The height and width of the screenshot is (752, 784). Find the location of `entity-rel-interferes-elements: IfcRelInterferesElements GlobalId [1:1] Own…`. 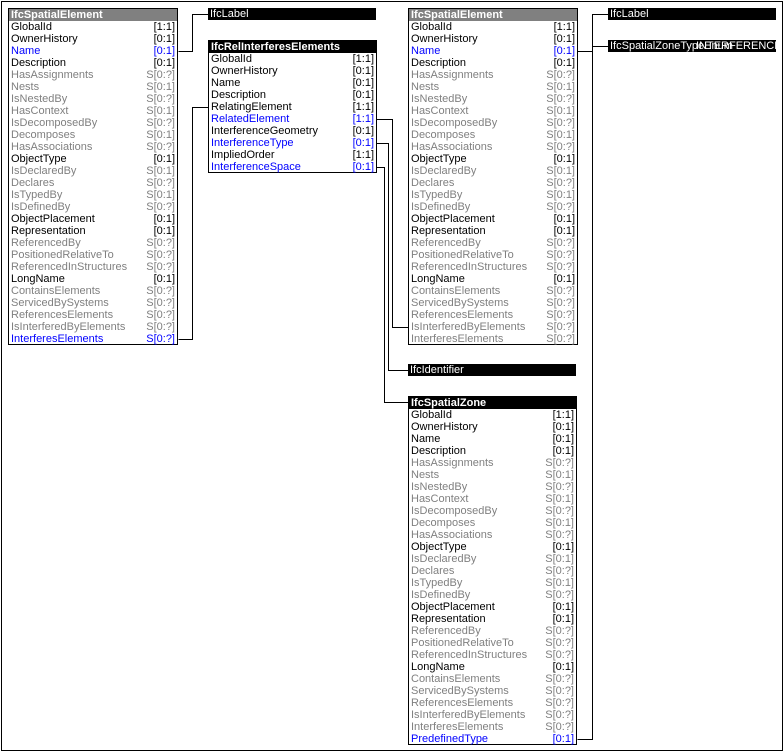

entity-rel-interferes-elements: IfcRelInterferesElements GlobalId [1:1] Own… is located at coordinates (292, 106).